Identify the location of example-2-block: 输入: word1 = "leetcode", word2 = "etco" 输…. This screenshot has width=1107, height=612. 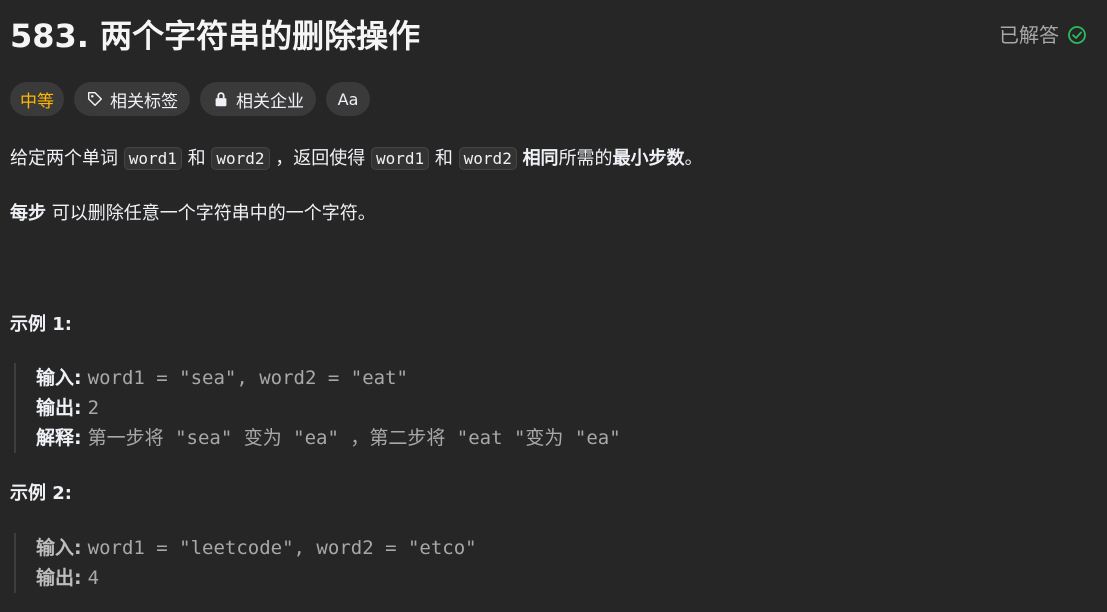
(245, 563).